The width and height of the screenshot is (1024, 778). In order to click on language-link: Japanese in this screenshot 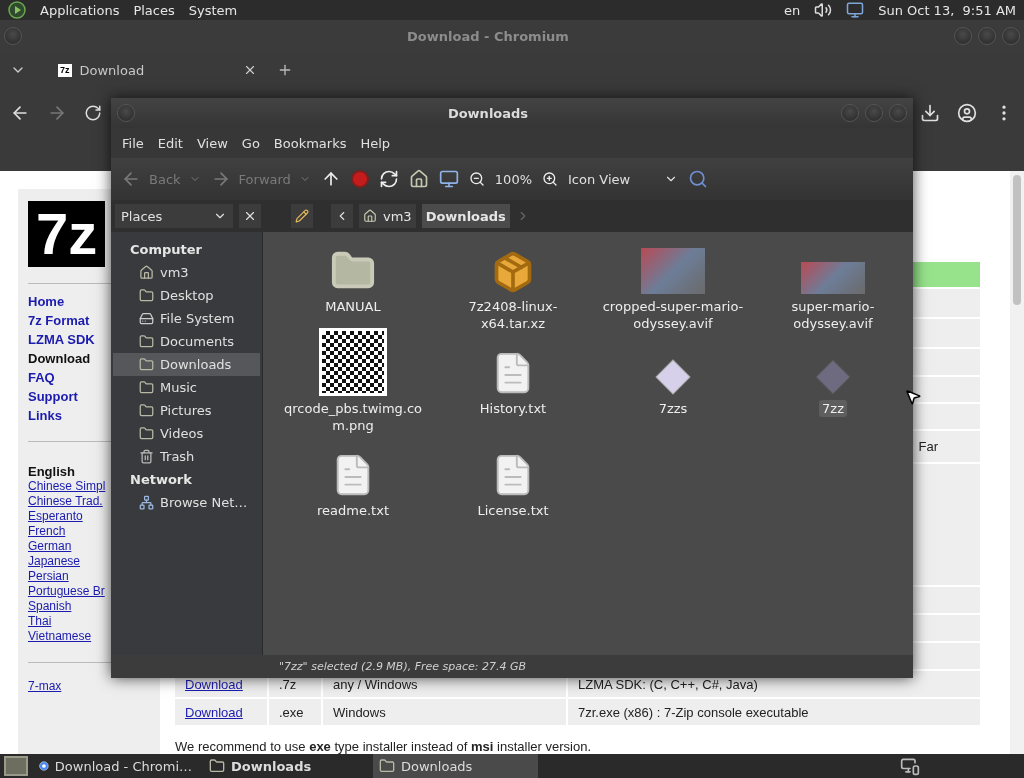, I will do `click(54, 561)`.